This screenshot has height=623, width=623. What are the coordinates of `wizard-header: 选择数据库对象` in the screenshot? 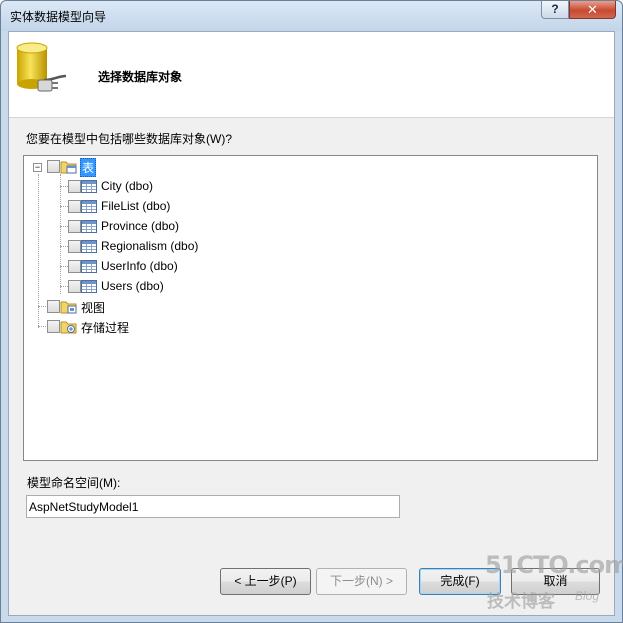 It's located at (311, 75).